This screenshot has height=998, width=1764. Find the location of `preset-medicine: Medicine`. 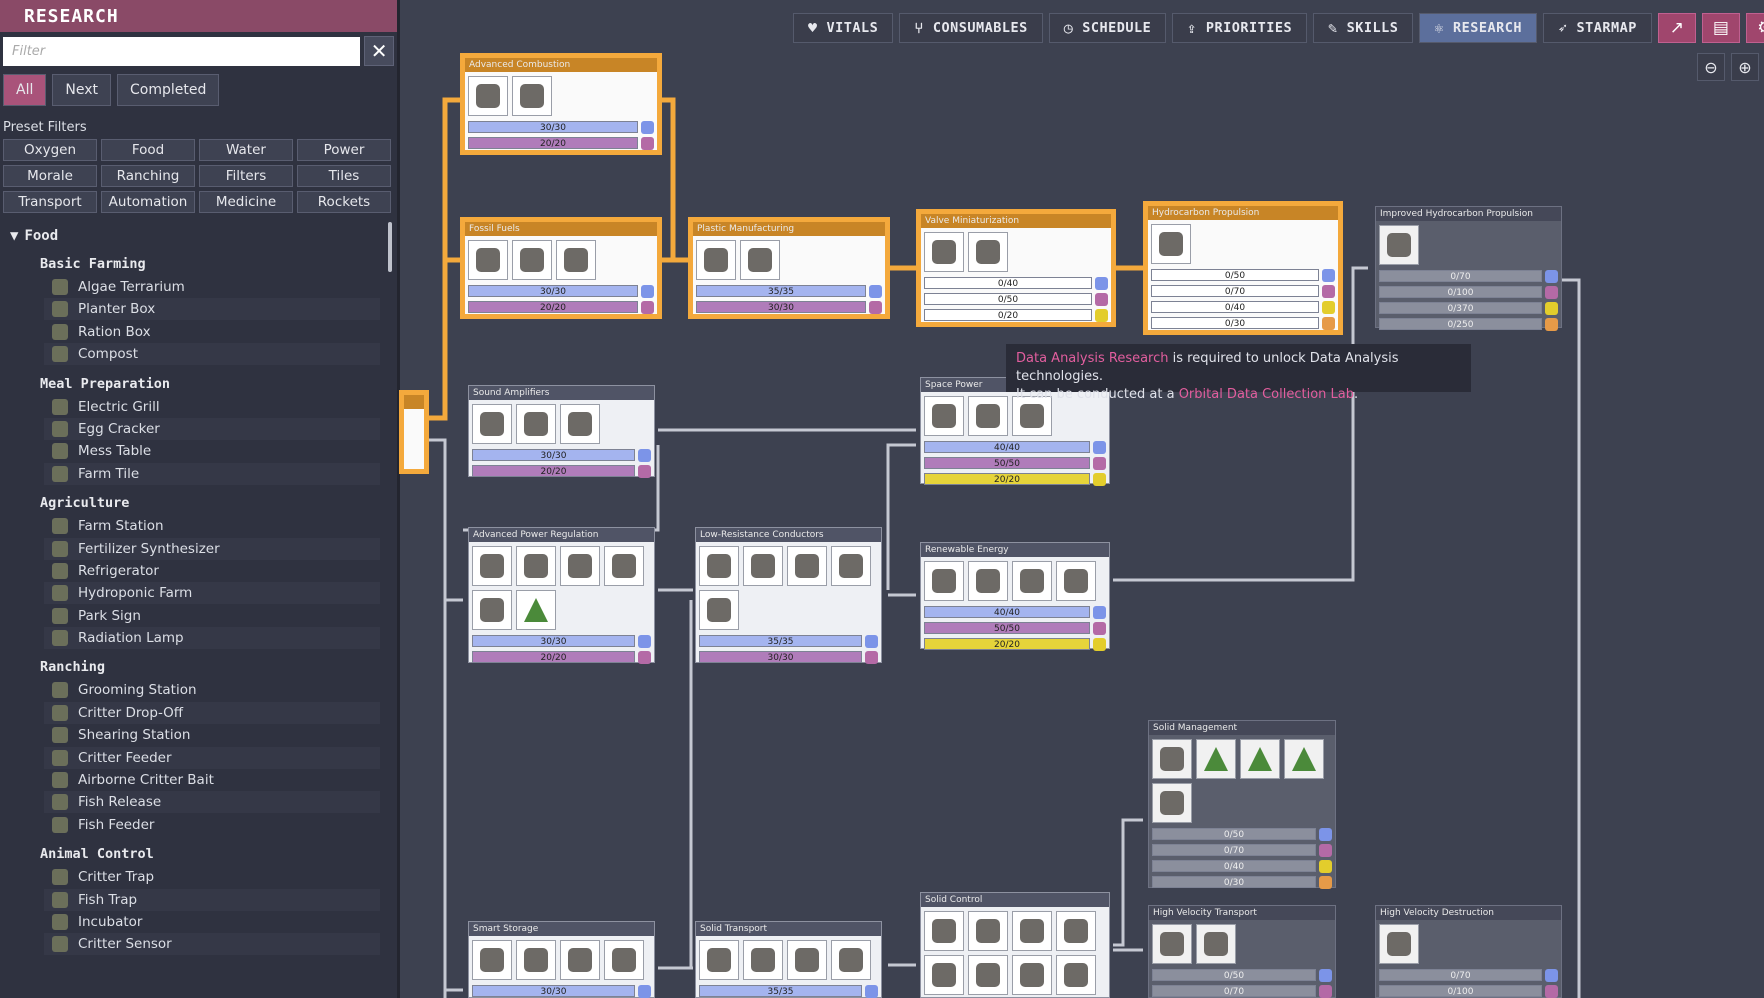

preset-medicine: Medicine is located at coordinates (246, 202).